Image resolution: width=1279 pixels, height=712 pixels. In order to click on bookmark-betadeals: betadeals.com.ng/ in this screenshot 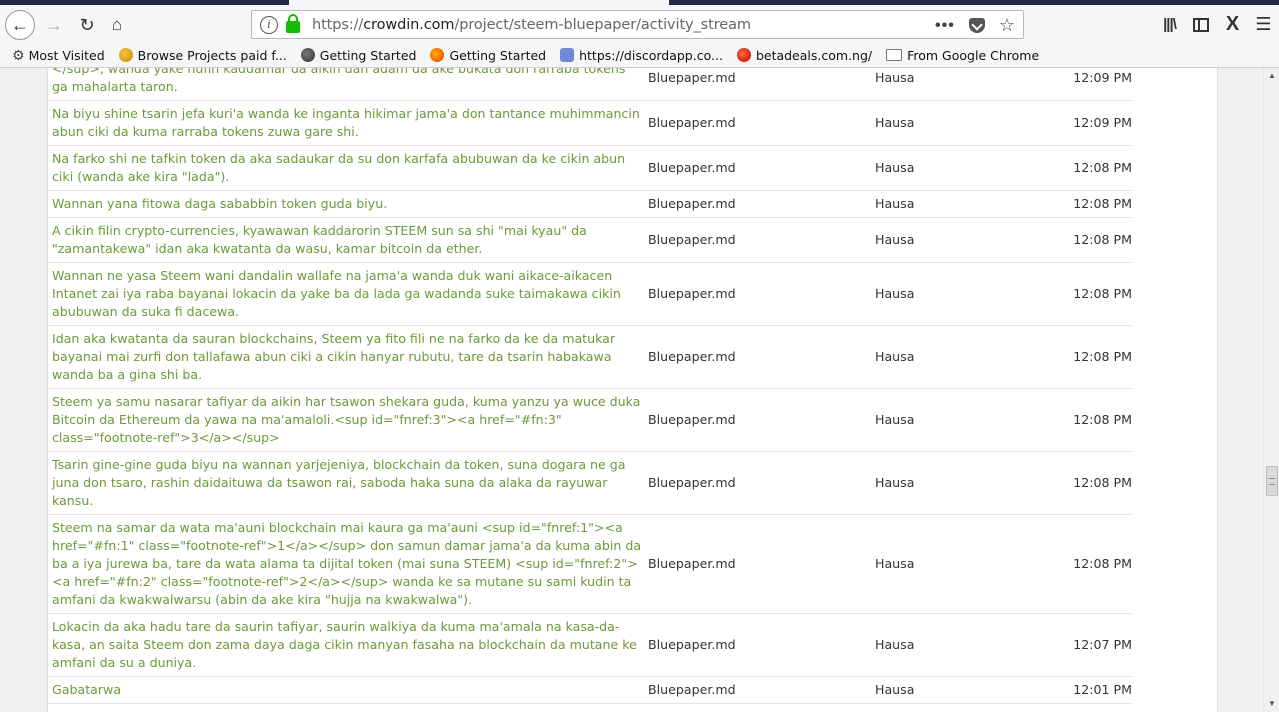, I will do `click(804, 55)`.